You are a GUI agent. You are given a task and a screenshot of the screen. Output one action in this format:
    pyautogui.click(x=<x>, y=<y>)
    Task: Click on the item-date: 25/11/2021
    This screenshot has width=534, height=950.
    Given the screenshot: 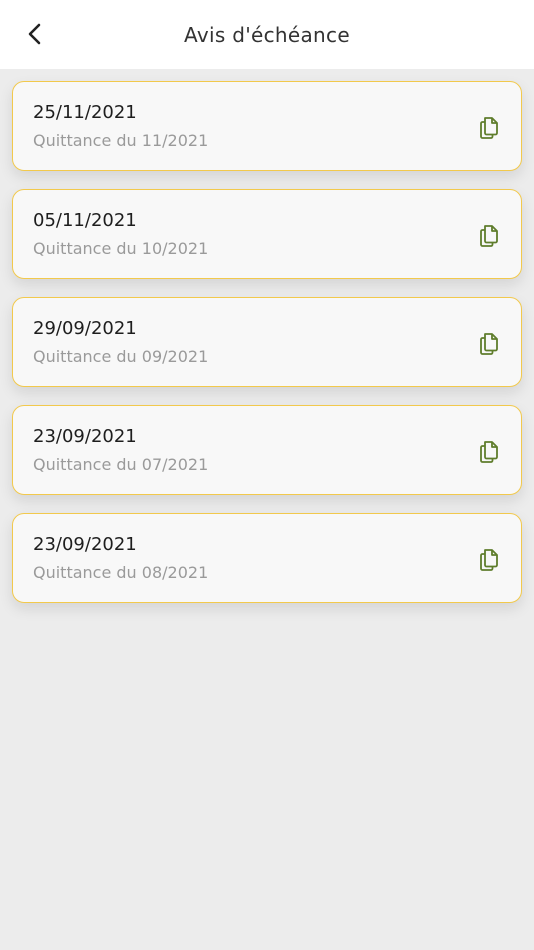 What is the action you would take?
    pyautogui.click(x=85, y=112)
    